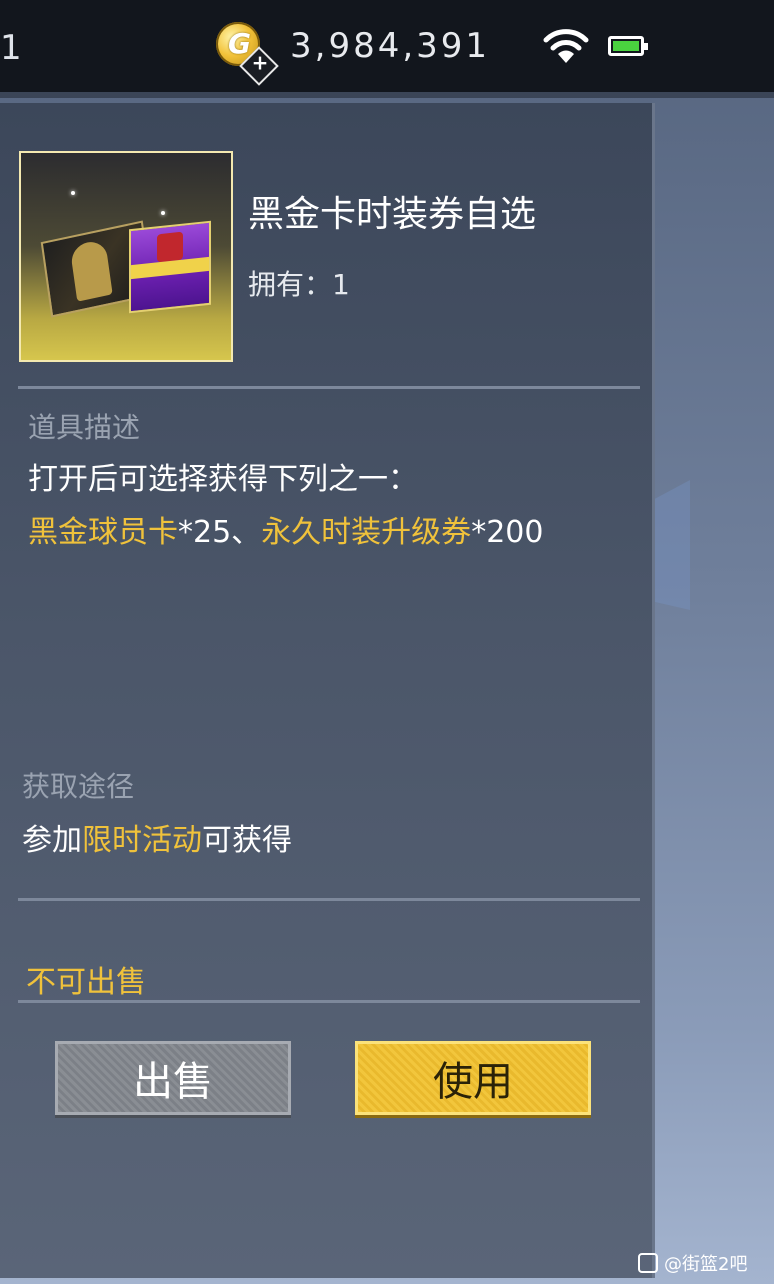  What do you see at coordinates (706, 1264) in the screenshot?
I see `watermark-text: @街篮2吧` at bounding box center [706, 1264].